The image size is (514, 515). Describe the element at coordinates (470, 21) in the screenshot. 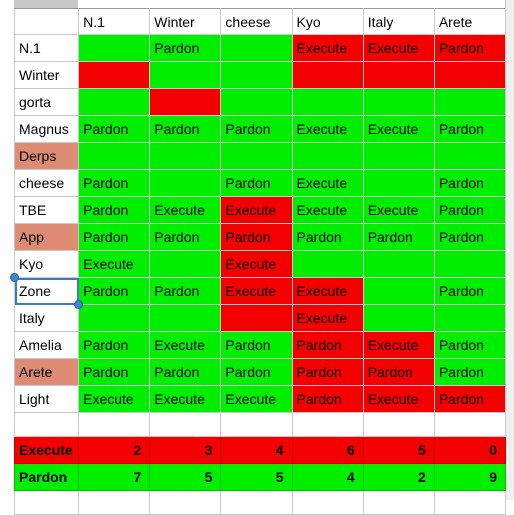

I see `column-header-5: Arete` at that location.